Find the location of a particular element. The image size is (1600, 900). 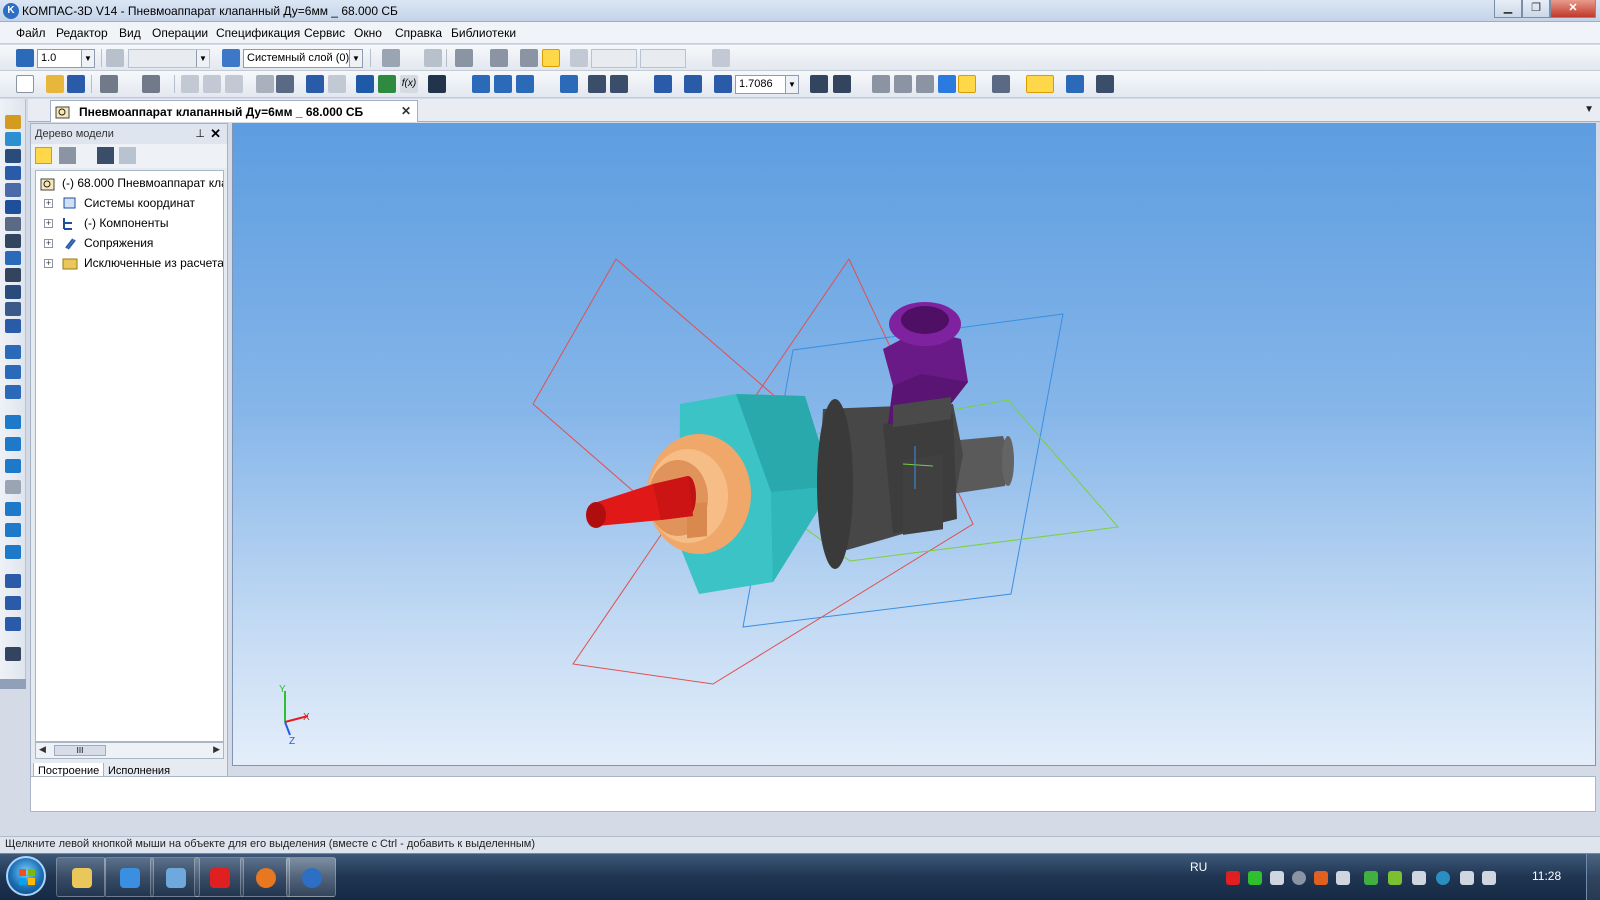

tree-item-mates: + Сопряжения is located at coordinates (129, 244).